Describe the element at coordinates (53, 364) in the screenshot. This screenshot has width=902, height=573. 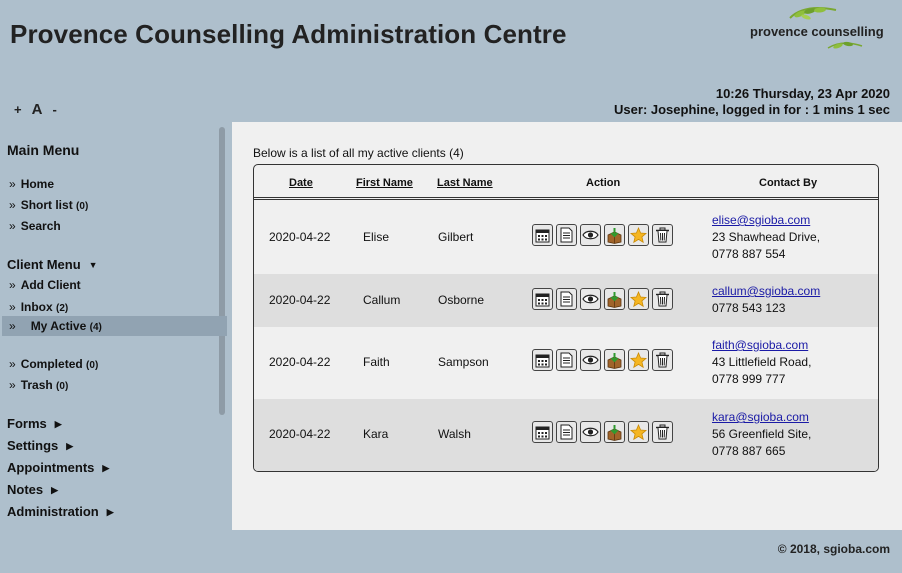
I see `sidebar-item-completed: » Completed (0)` at that location.